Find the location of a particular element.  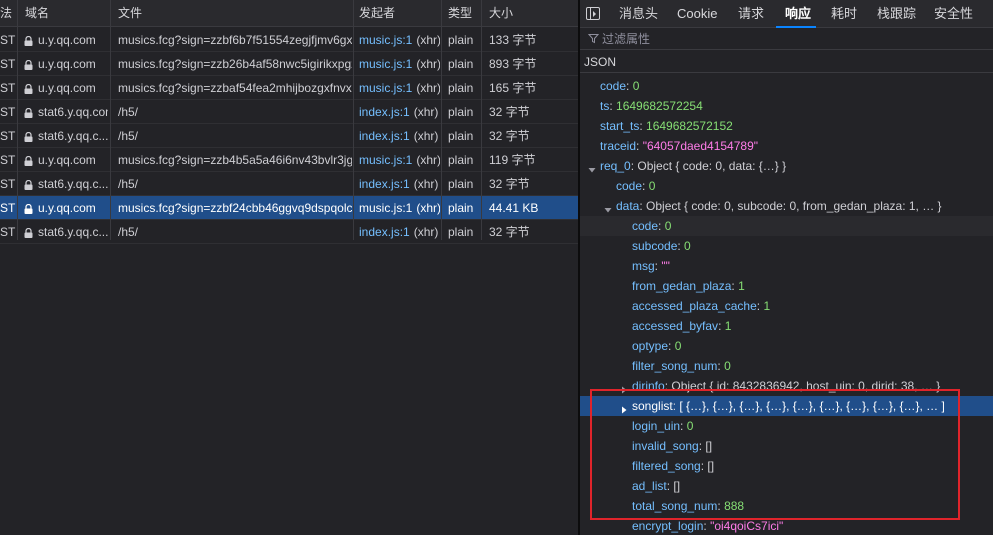

column-header-initiator: 发起者 is located at coordinates (399, 13).